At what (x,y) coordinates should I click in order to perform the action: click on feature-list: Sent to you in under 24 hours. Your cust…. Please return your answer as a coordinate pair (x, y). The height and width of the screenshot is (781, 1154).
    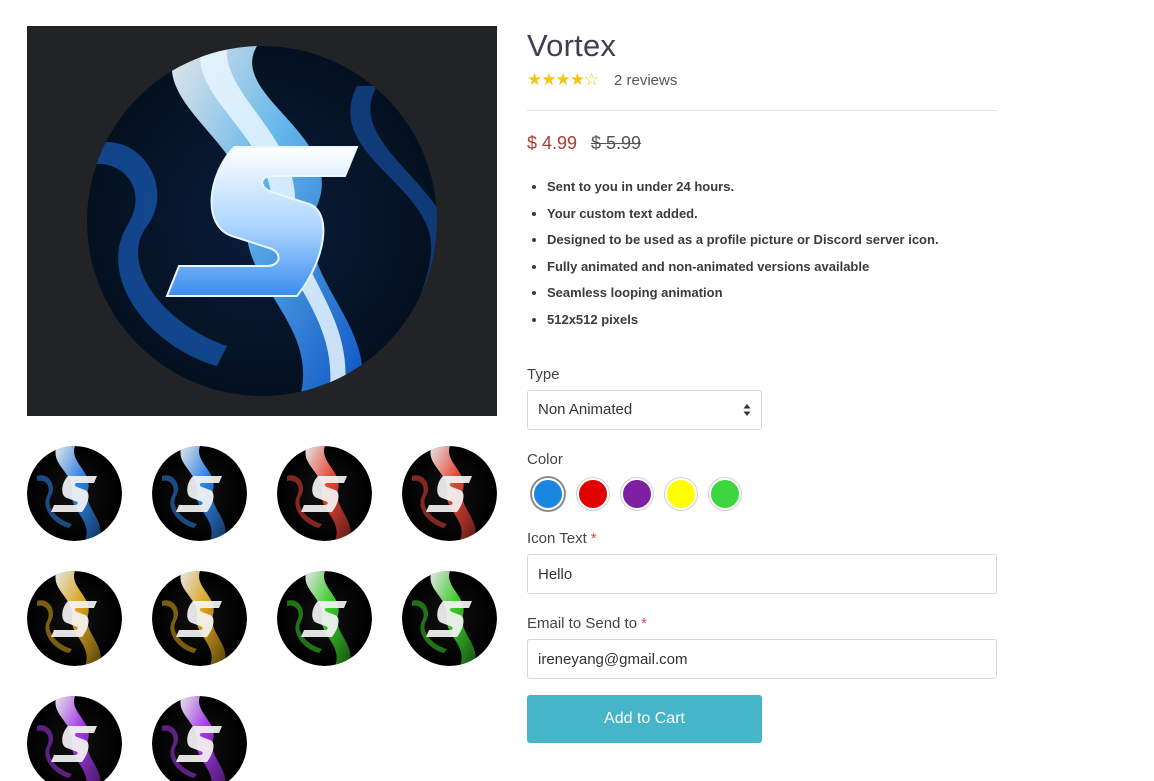
    Looking at the image, I should click on (743, 258).